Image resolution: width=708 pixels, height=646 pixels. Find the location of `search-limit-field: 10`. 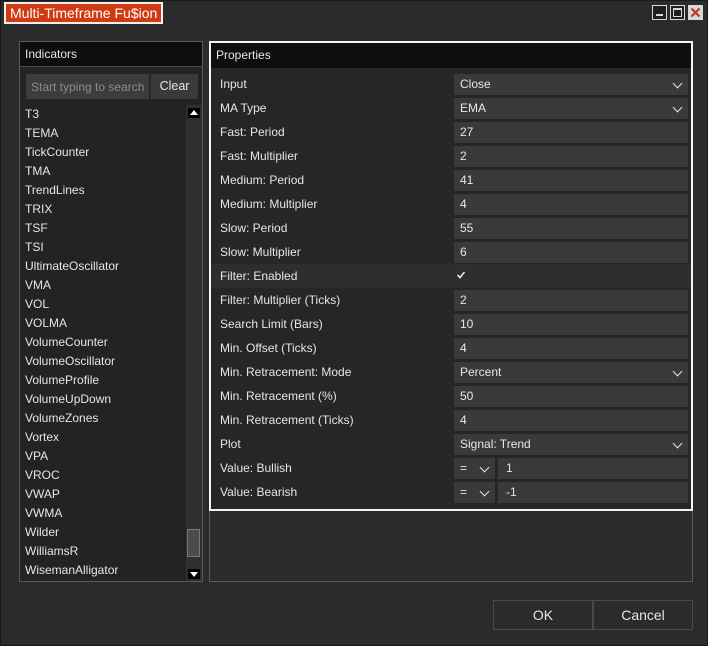

search-limit-field: 10 is located at coordinates (571, 324).